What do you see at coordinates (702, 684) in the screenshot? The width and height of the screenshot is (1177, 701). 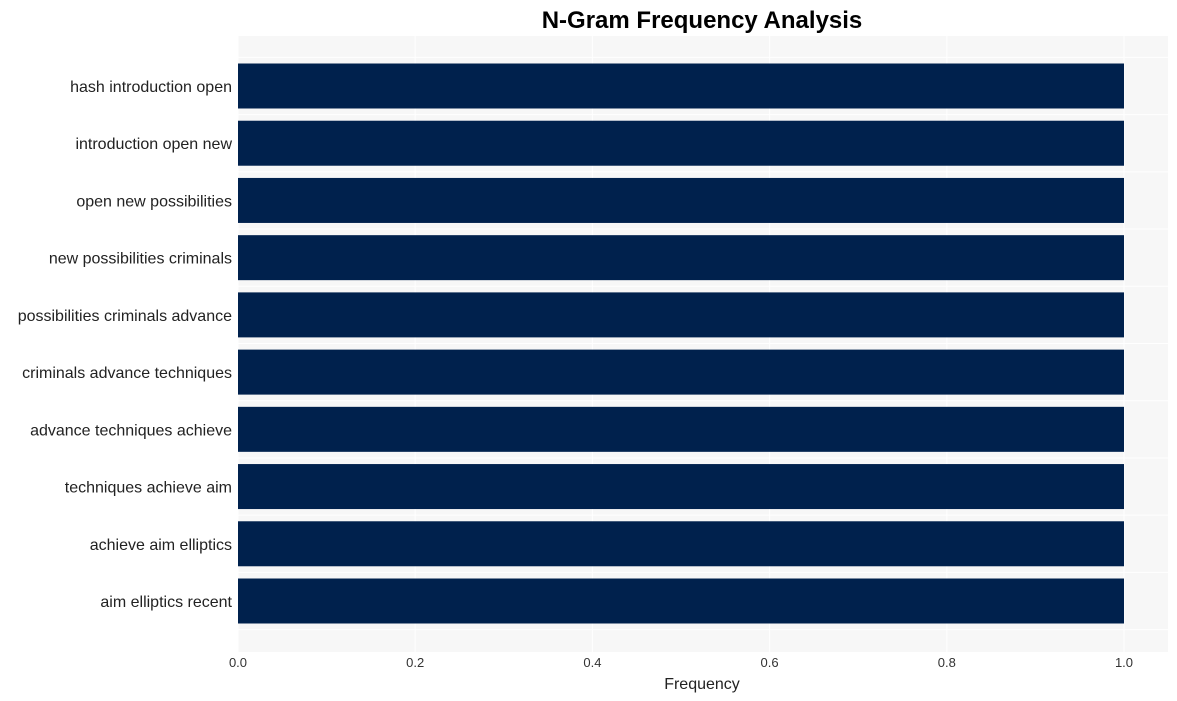 I see `x-axis-label: Frequency` at bounding box center [702, 684].